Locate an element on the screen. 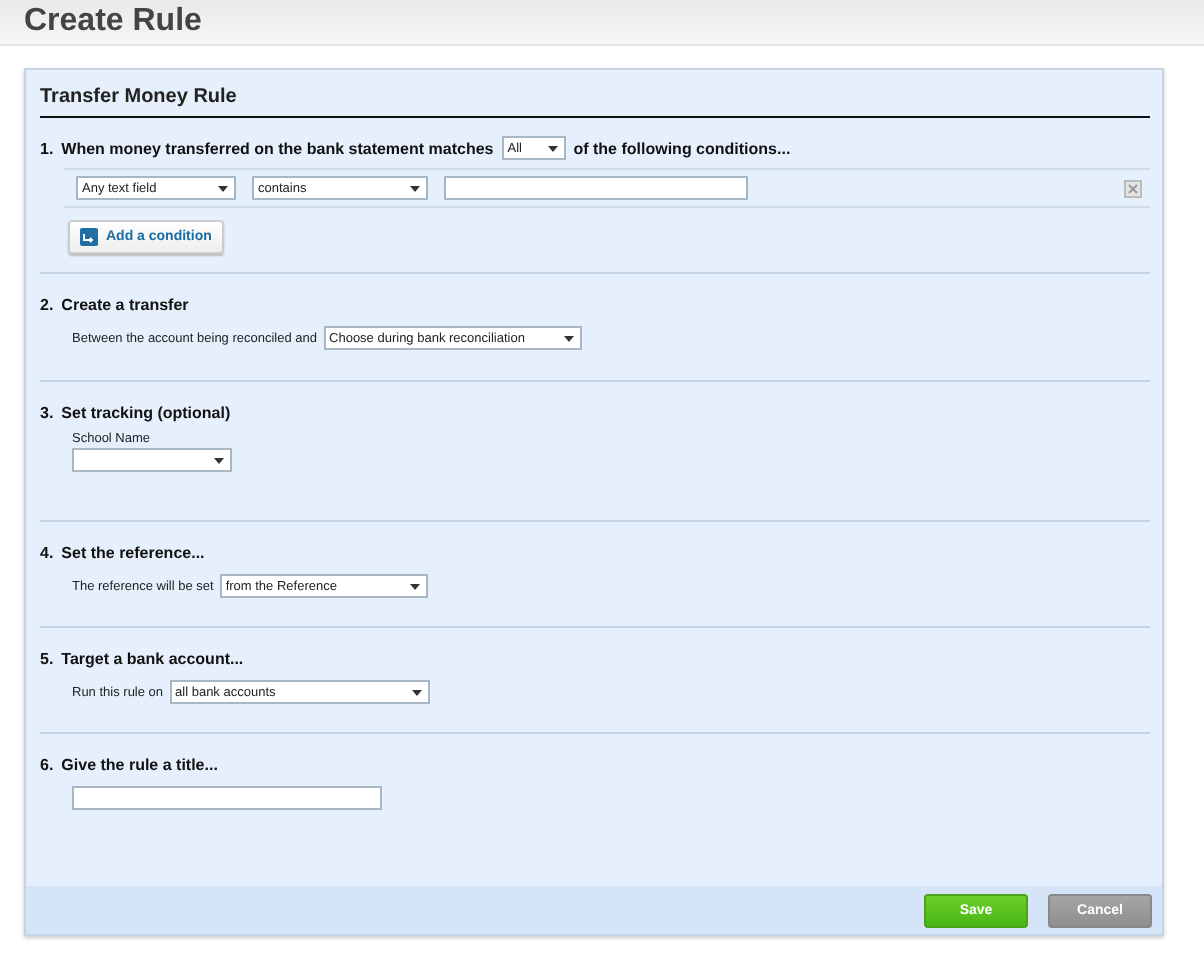  condition-value-field is located at coordinates (596, 188).